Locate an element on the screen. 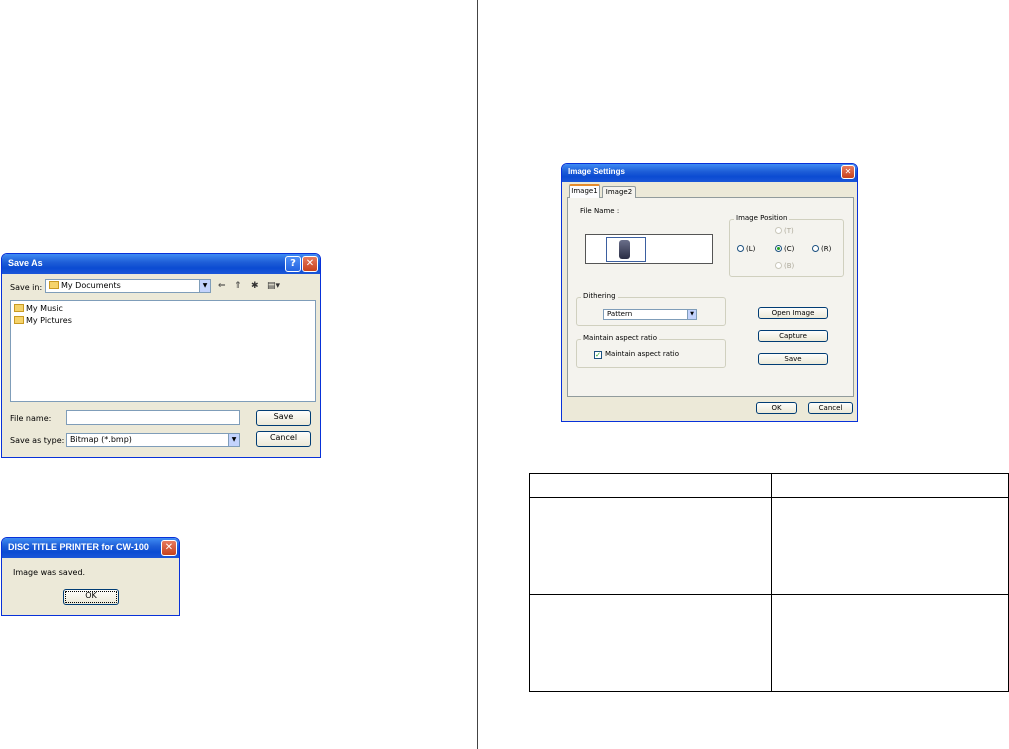 The image size is (1009, 749). radio-label: (T) is located at coordinates (789, 231).